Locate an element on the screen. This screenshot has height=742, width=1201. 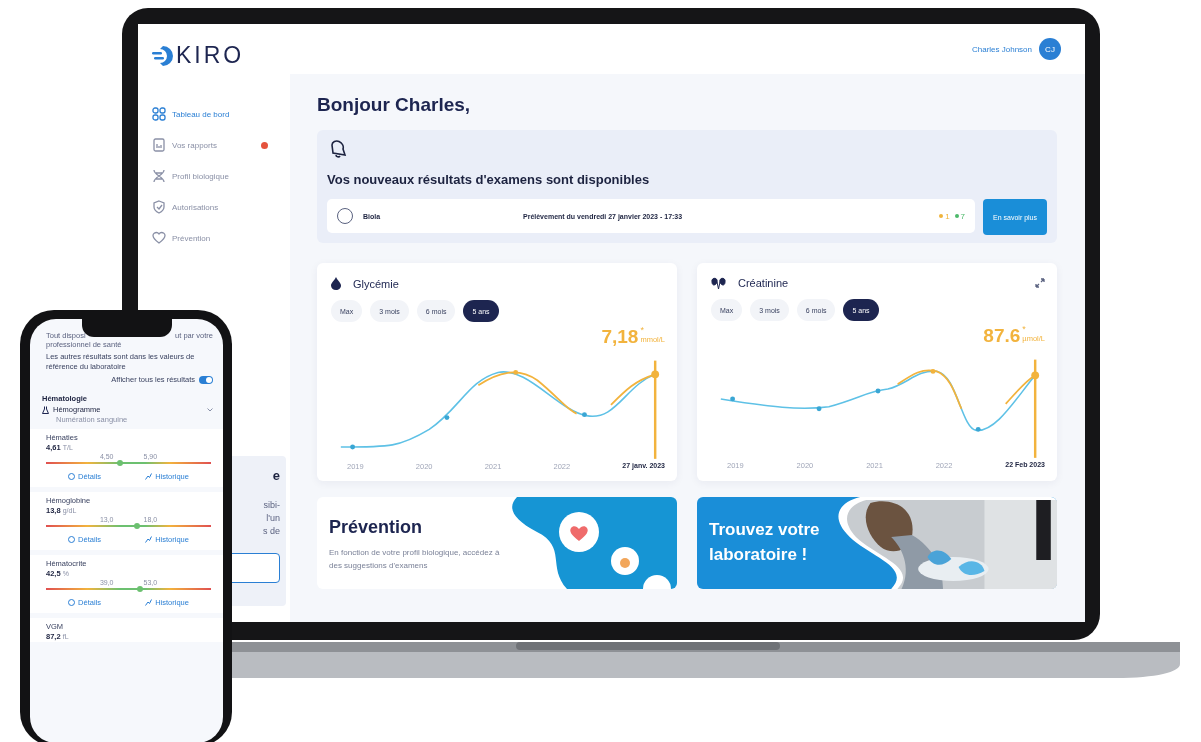
grid-icon is located at coordinates (159, 114).